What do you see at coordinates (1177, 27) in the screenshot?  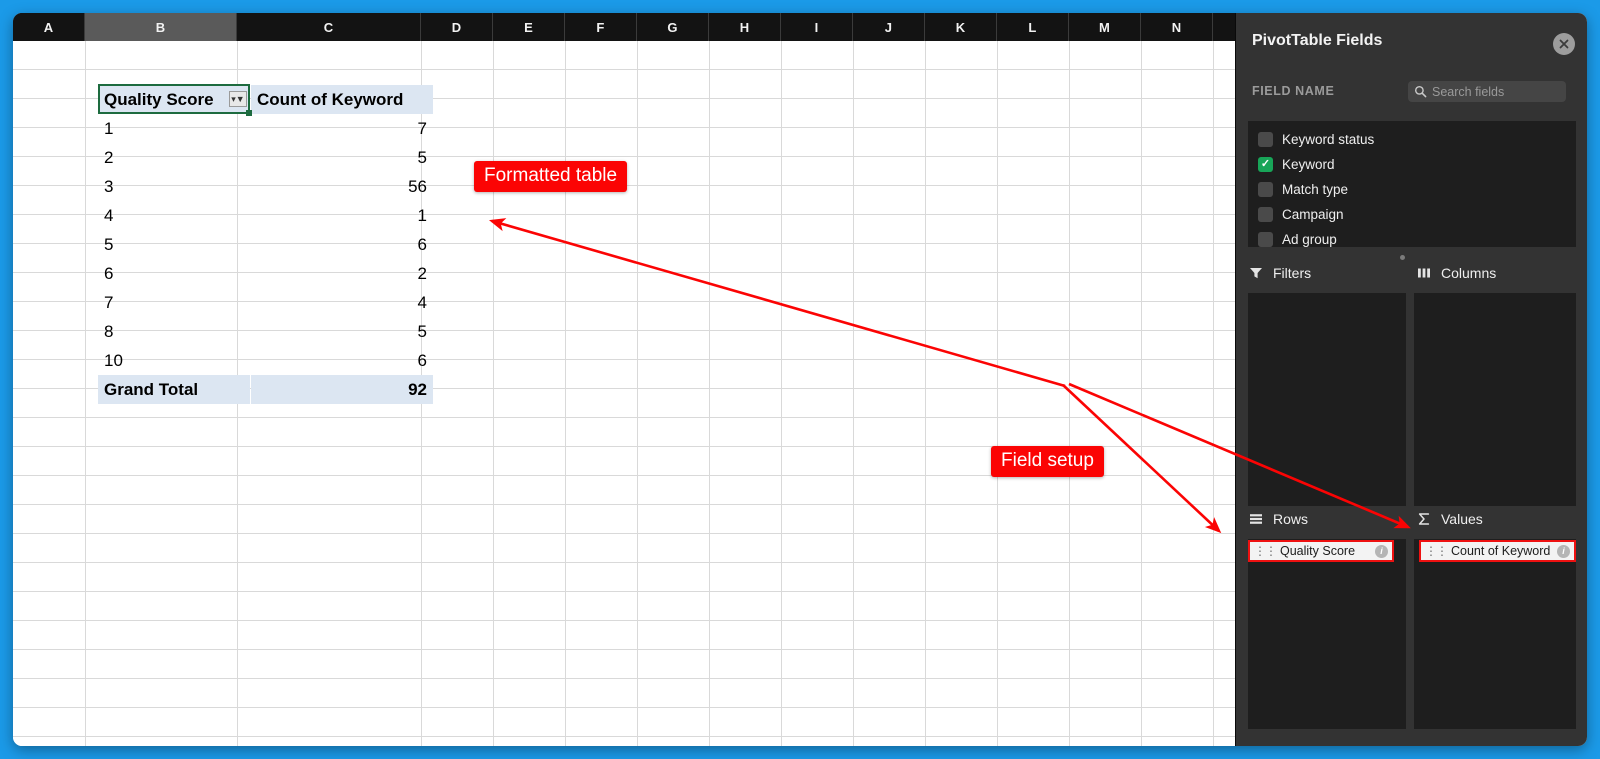 I see `column-header-n: N` at bounding box center [1177, 27].